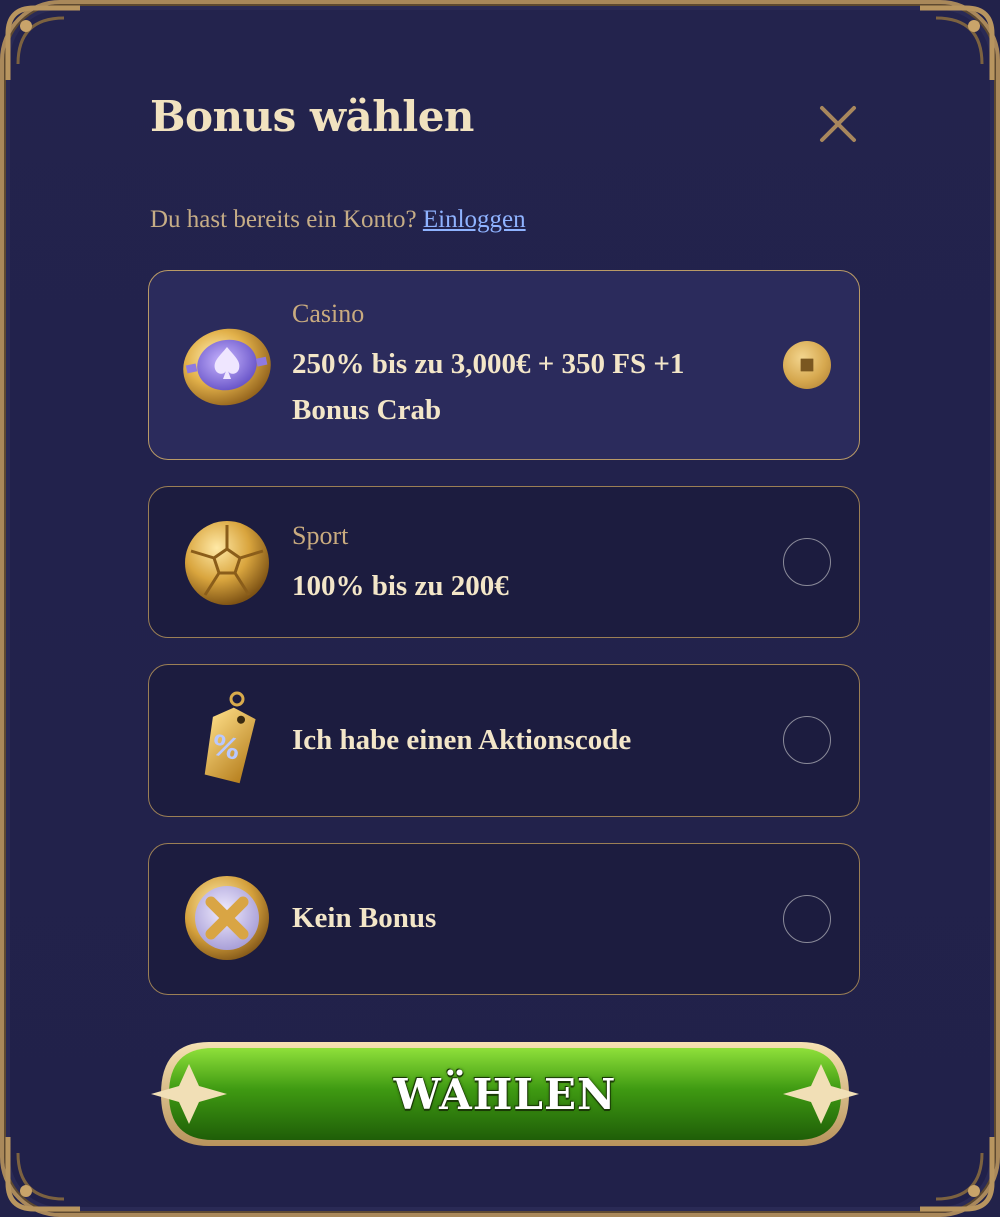 The image size is (1000, 1217). What do you see at coordinates (283, 219) in the screenshot?
I see `login-prompt-text: Du hast bereits ein Konto?` at bounding box center [283, 219].